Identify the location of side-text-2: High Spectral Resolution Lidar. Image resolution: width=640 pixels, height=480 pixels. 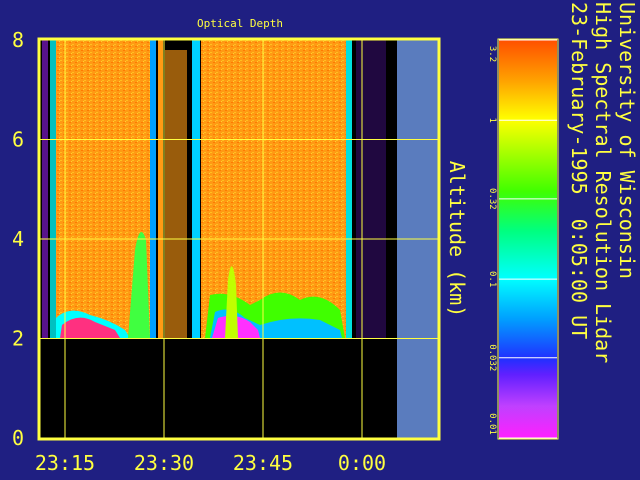
(603, 182).